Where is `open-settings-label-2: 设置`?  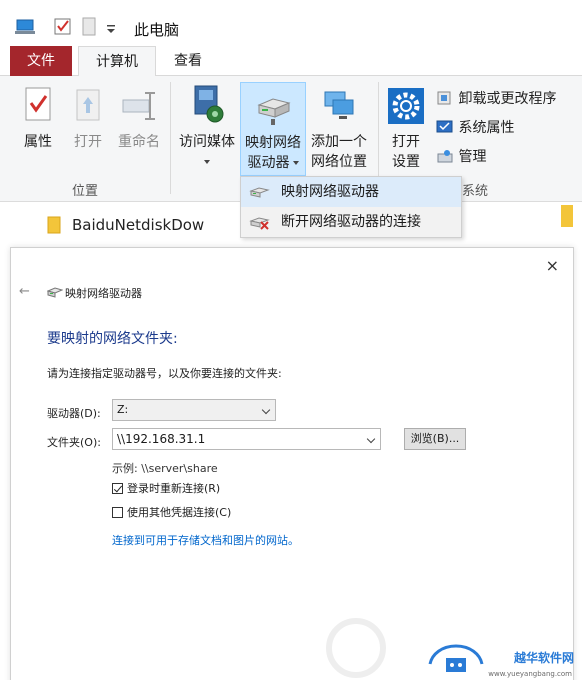
open-settings-label-2: 设置 is located at coordinates (406, 162).